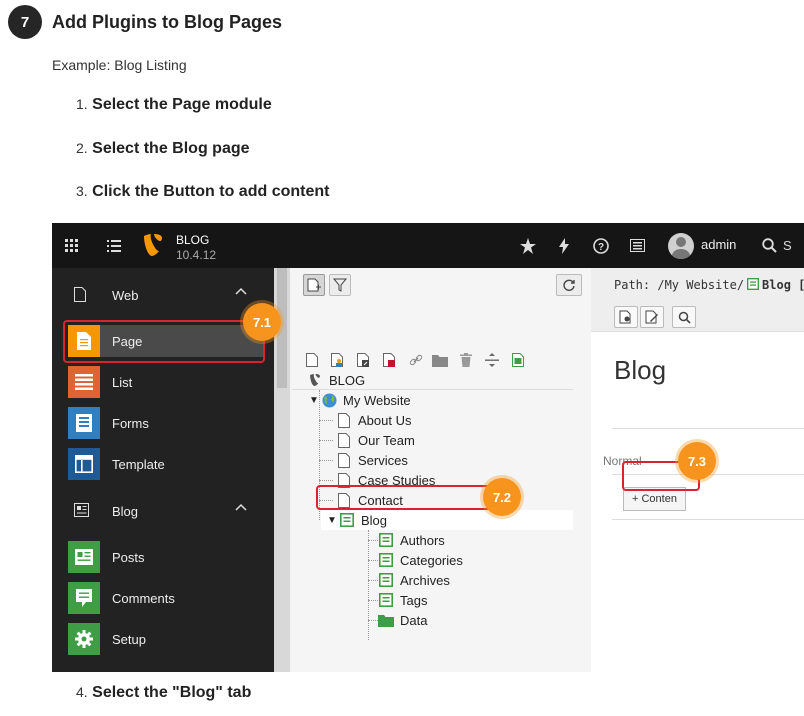 This screenshot has height=716, width=804. What do you see at coordinates (404, 497) in the screenshot?
I see `highlight-blog-page` at bounding box center [404, 497].